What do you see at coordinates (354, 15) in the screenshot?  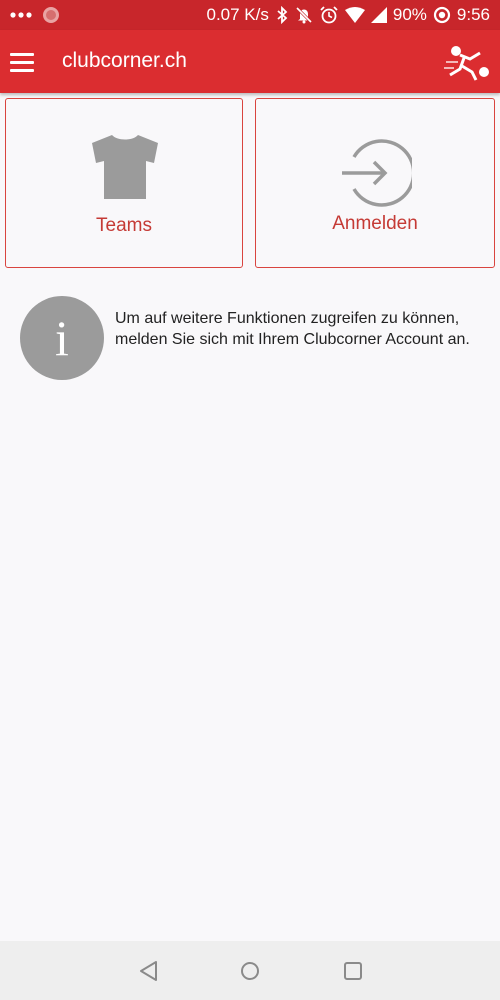 I see `wifi-icon` at bounding box center [354, 15].